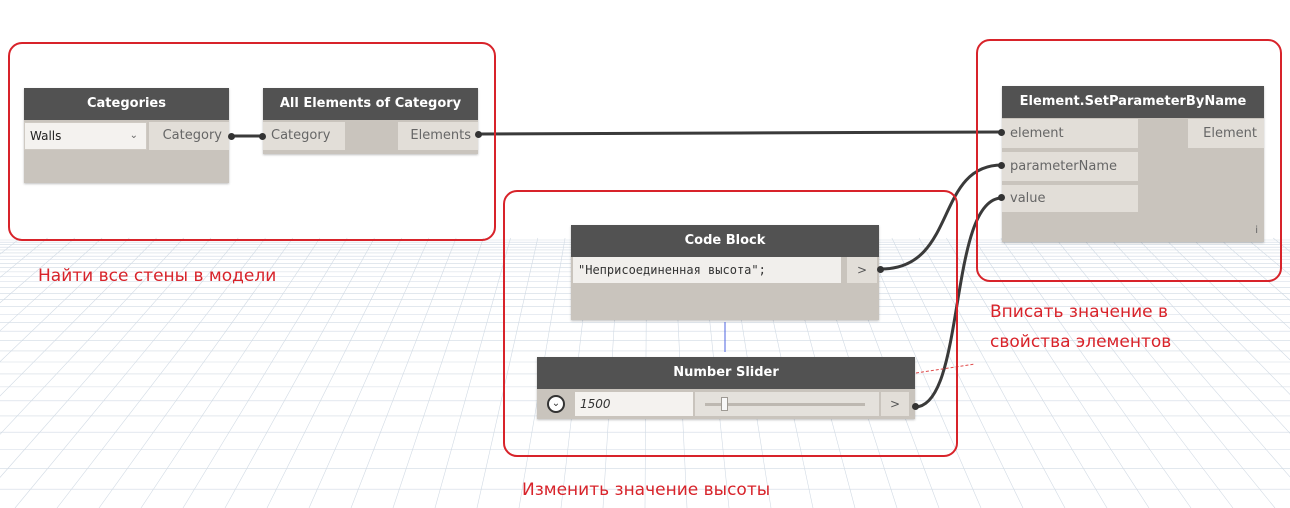  What do you see at coordinates (726, 373) in the screenshot?
I see `number-slider-node-title: Number Slider` at bounding box center [726, 373].